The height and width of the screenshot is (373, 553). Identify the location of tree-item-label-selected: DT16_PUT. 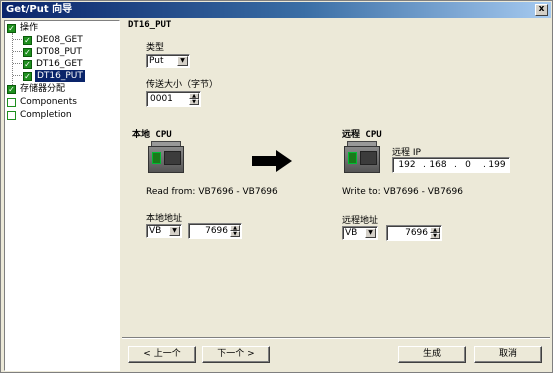
(60, 76).